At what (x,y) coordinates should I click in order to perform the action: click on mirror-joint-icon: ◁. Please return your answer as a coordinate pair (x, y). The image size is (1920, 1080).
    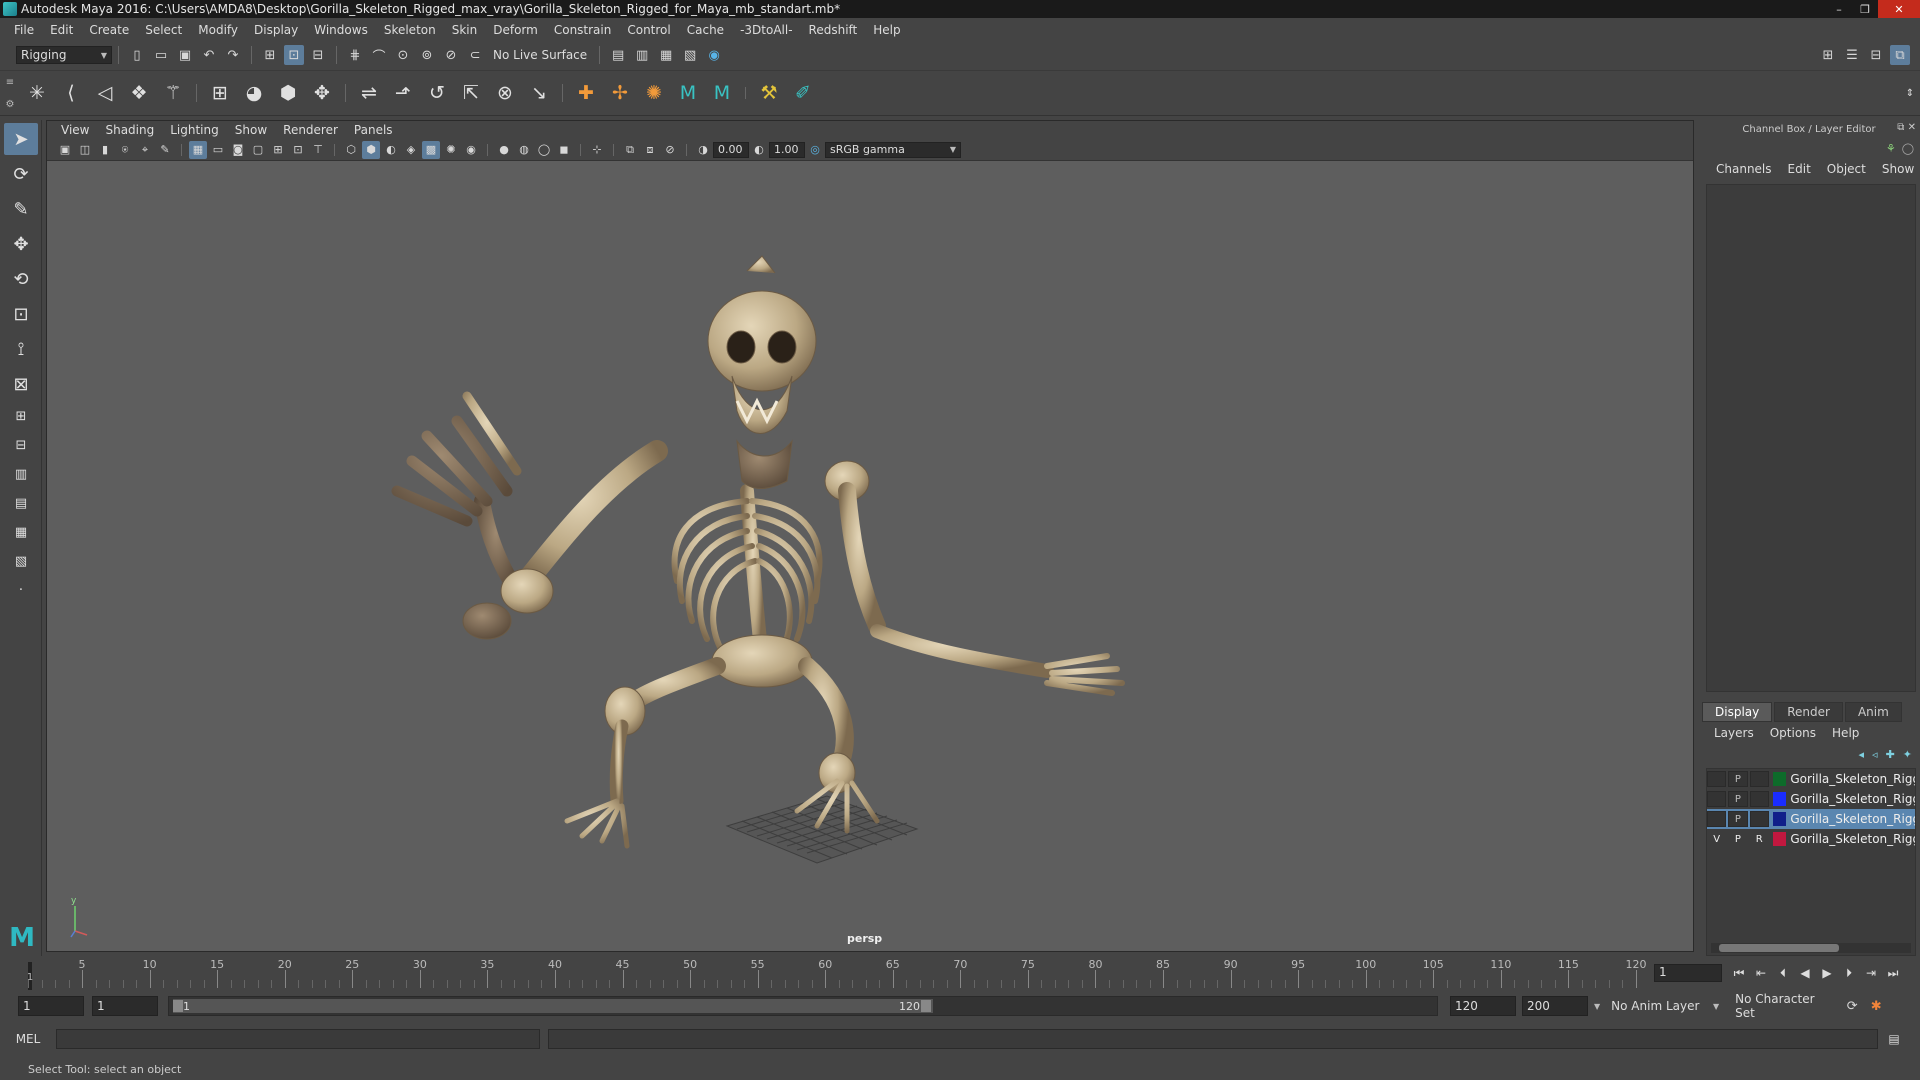
    Looking at the image, I should click on (105, 93).